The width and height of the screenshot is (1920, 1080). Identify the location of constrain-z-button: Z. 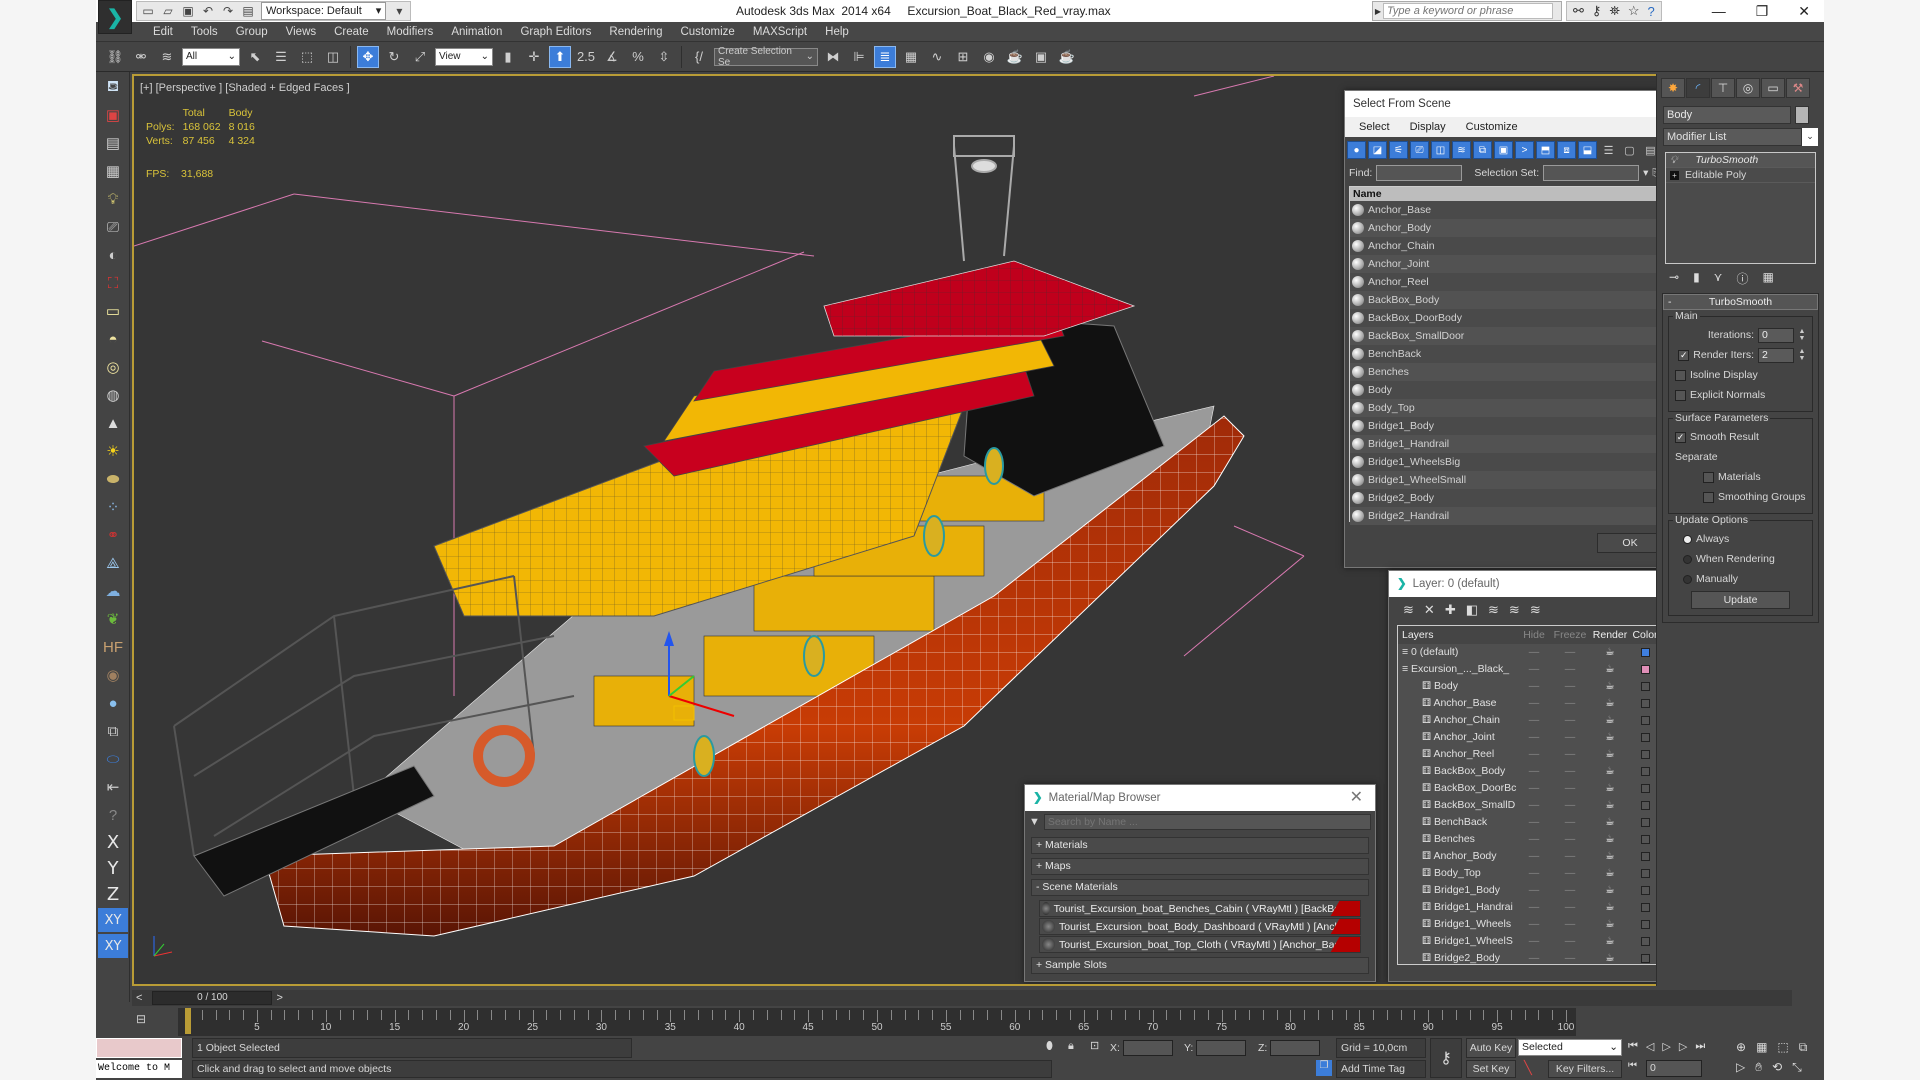
(113, 894).